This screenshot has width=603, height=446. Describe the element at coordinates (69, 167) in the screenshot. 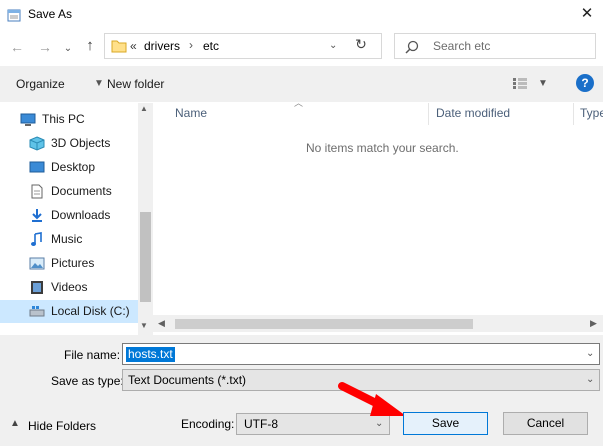

I see `sidebar-item-desktop: Desktop` at that location.